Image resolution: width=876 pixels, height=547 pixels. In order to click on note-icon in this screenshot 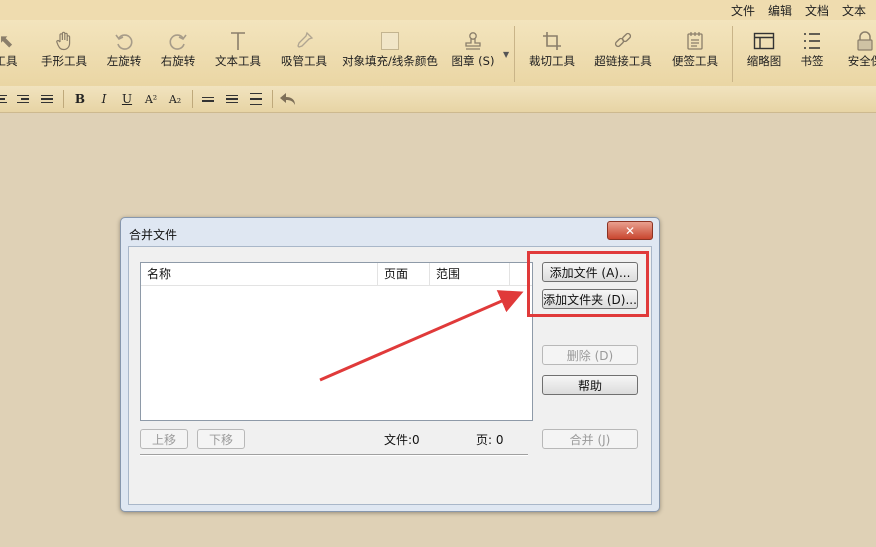, I will do `click(695, 41)`.